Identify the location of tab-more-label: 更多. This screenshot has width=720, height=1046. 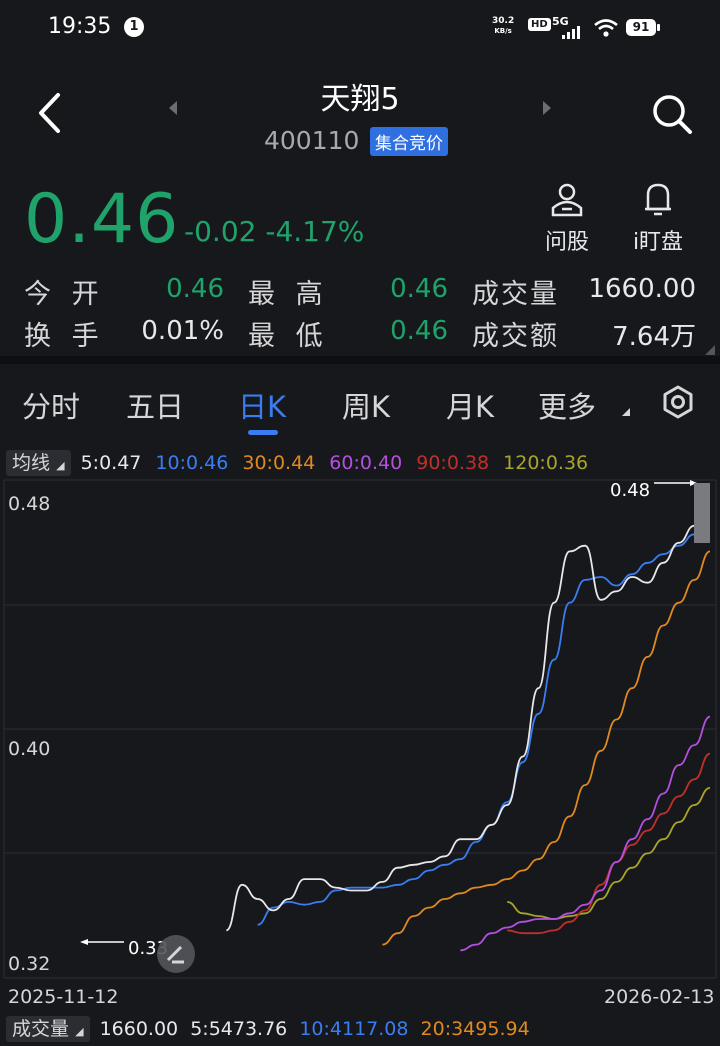
(567, 407).